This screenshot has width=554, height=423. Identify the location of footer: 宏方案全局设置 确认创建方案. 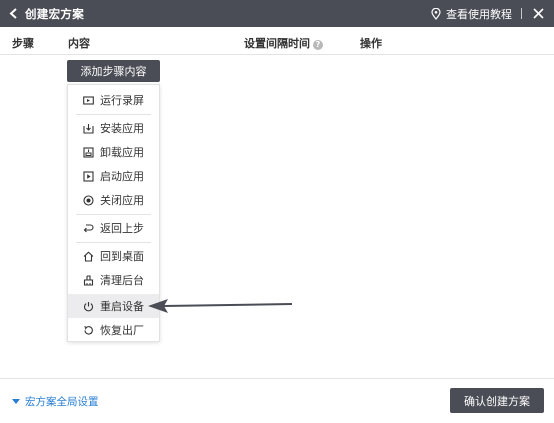
(277, 400).